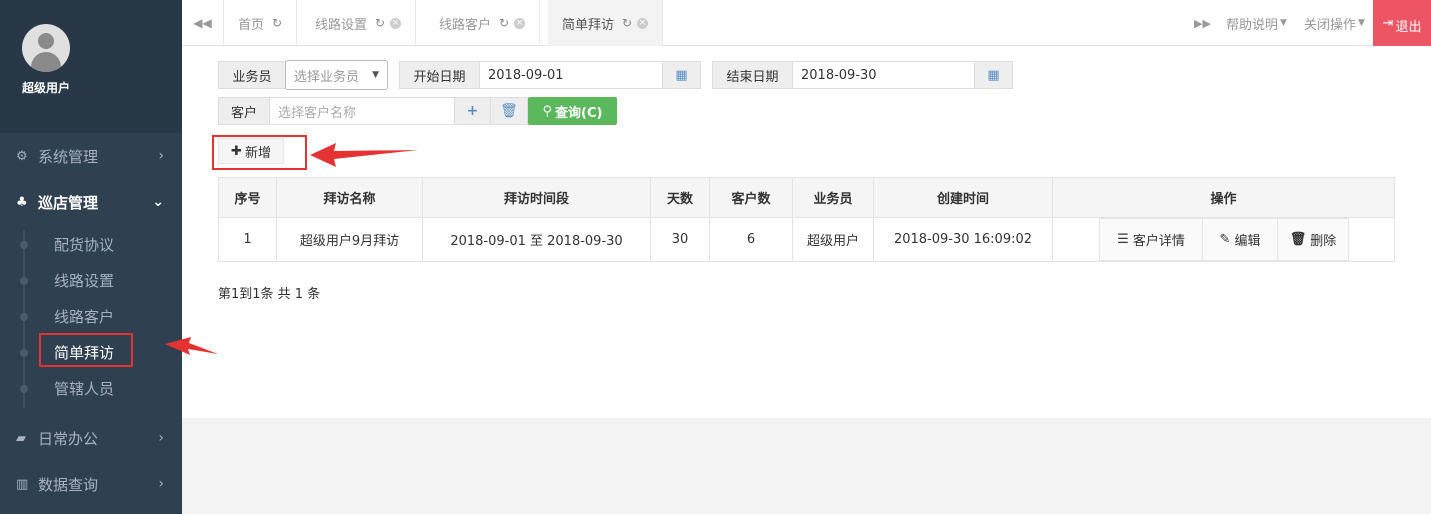 The width and height of the screenshot is (1431, 514). I want to click on annotation-arrows, so click(291, 249).